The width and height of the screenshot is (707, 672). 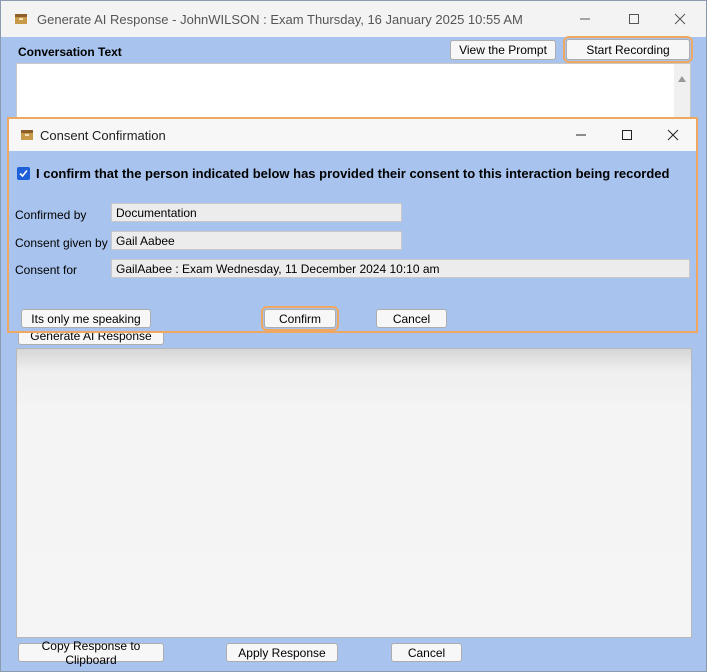 I want to click on consent-for-label: Consent for, so click(x=46, y=270).